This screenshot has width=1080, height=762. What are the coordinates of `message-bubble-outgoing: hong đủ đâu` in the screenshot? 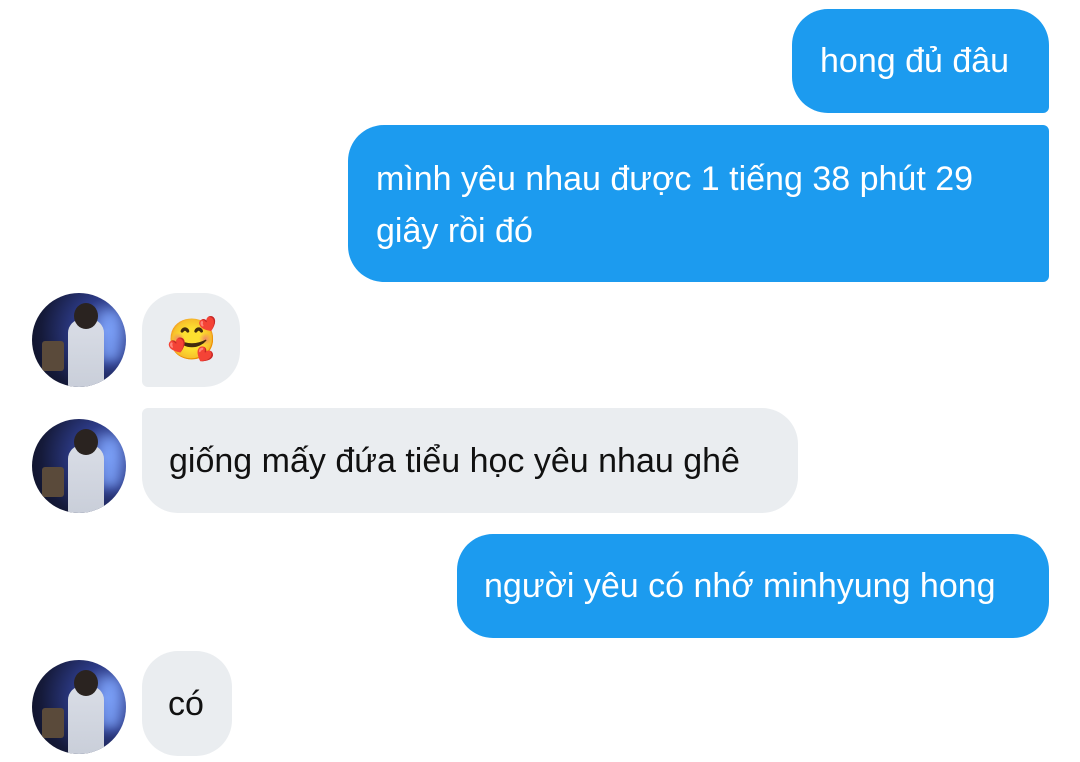 It's located at (920, 61).